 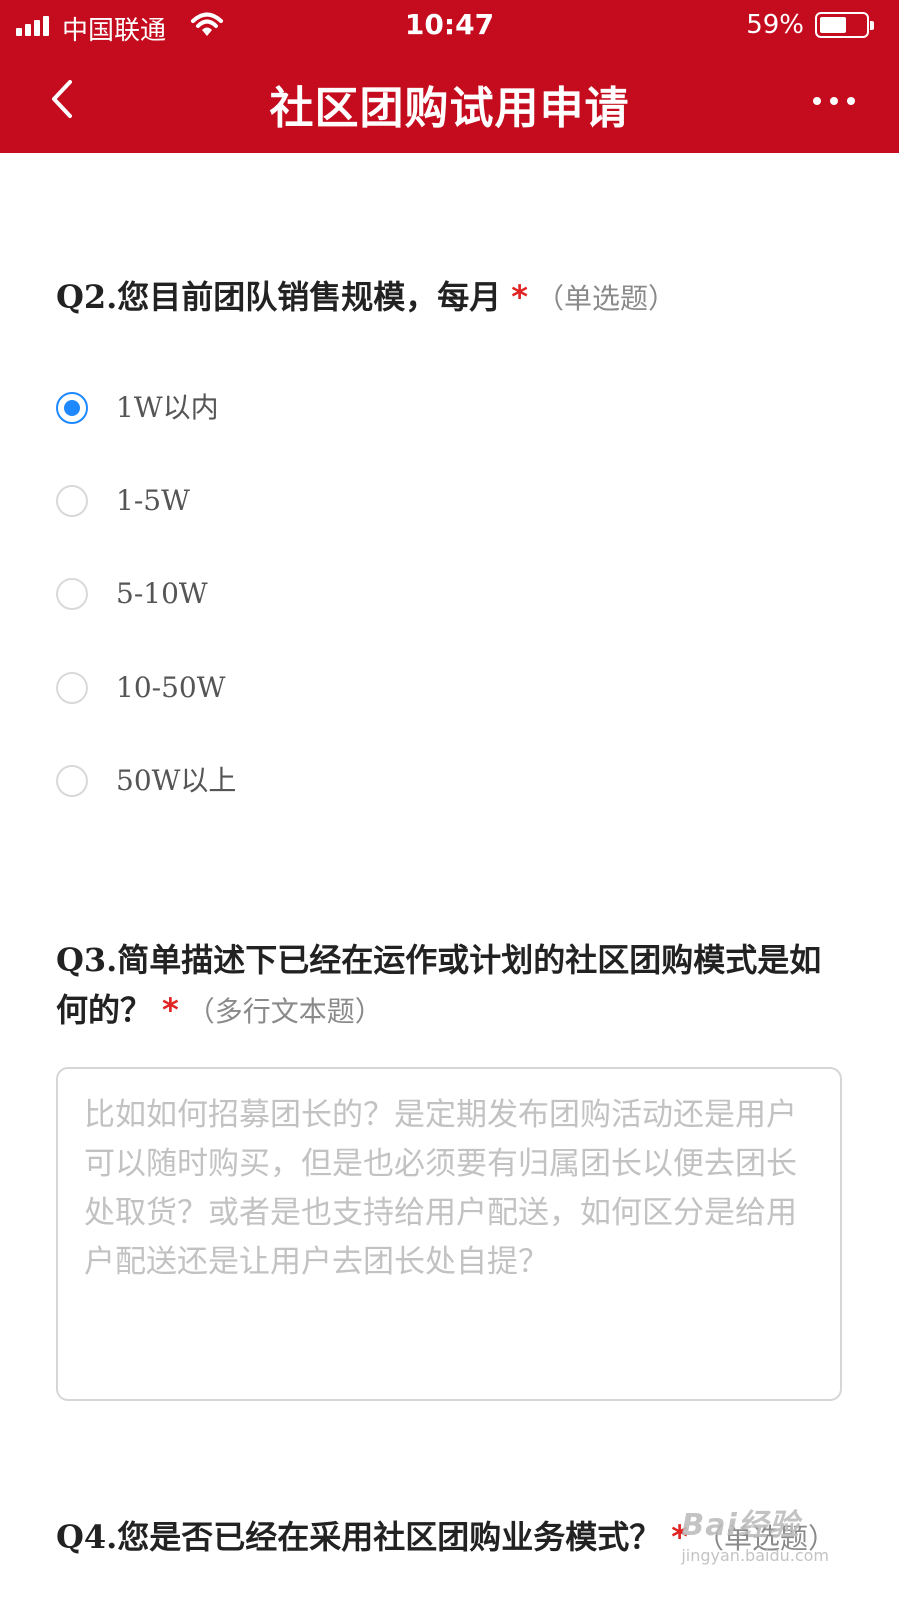 I want to click on radio-option-1: 1W以内, so click(x=406, y=410).